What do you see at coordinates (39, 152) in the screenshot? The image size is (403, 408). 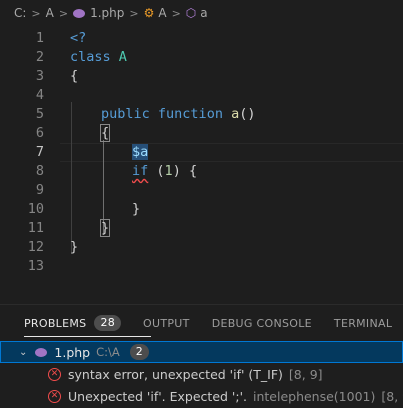 I see `line-number-active: 7` at bounding box center [39, 152].